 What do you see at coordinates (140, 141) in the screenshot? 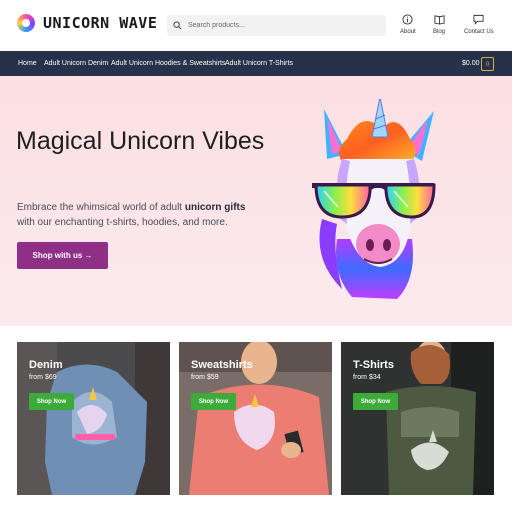
I see `hero-title: Magical Unicorn Vibes` at bounding box center [140, 141].